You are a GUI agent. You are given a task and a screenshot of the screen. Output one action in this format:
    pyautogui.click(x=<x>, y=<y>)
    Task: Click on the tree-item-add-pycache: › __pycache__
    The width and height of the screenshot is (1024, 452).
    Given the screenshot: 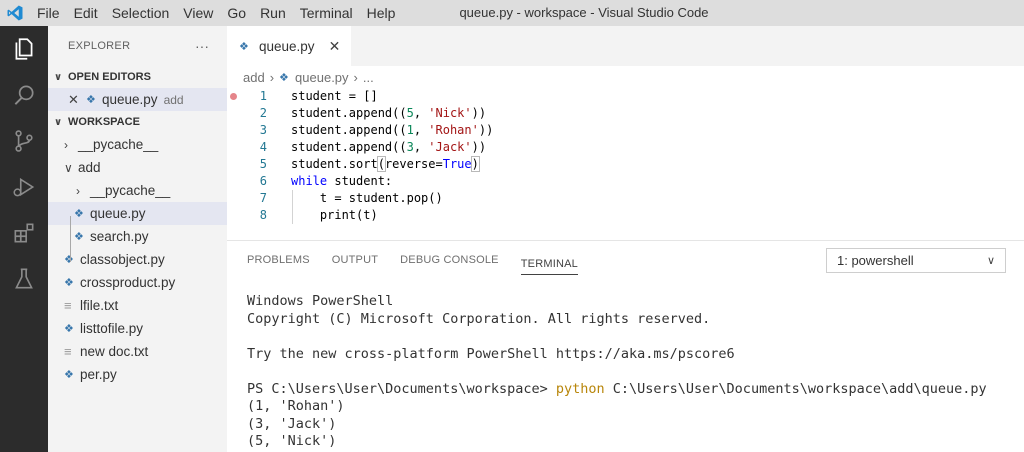 What is the action you would take?
    pyautogui.click(x=137, y=190)
    